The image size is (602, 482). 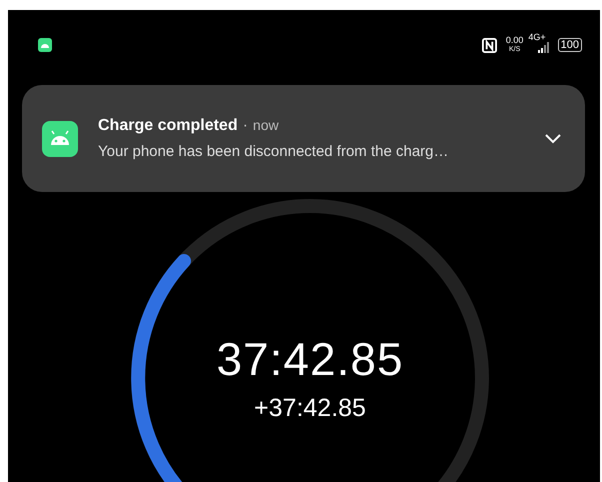 What do you see at coordinates (168, 125) in the screenshot?
I see `notification-title: Charge completed` at bounding box center [168, 125].